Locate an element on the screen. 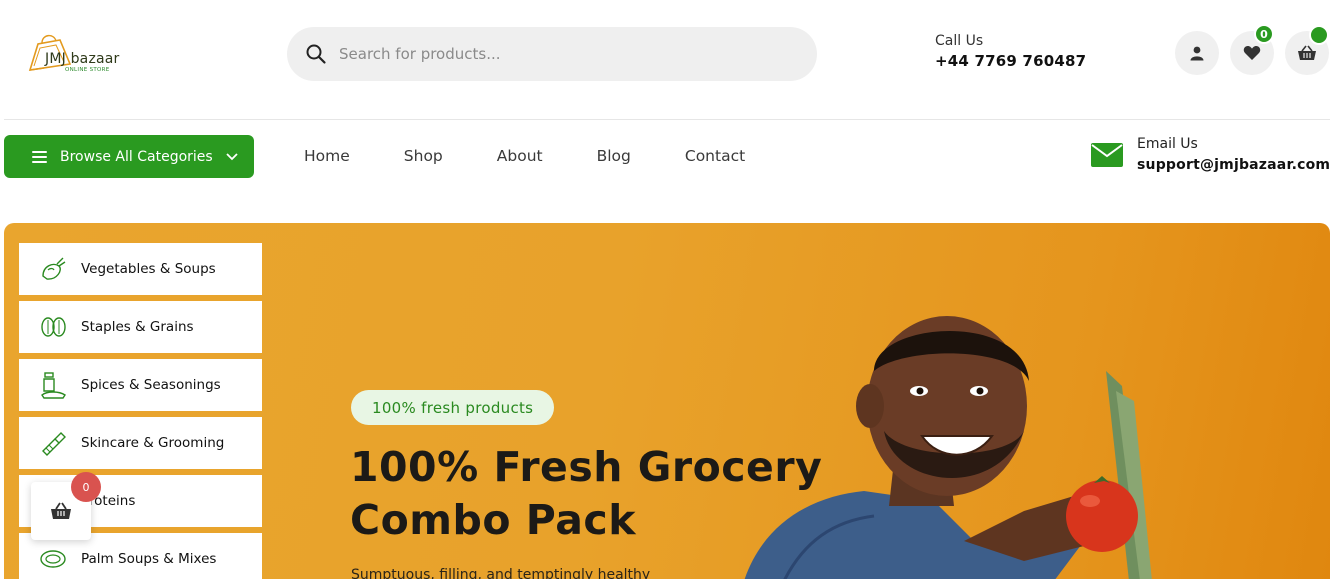 This screenshot has width=1340, height=579. heart-icon is located at coordinates (1252, 53).